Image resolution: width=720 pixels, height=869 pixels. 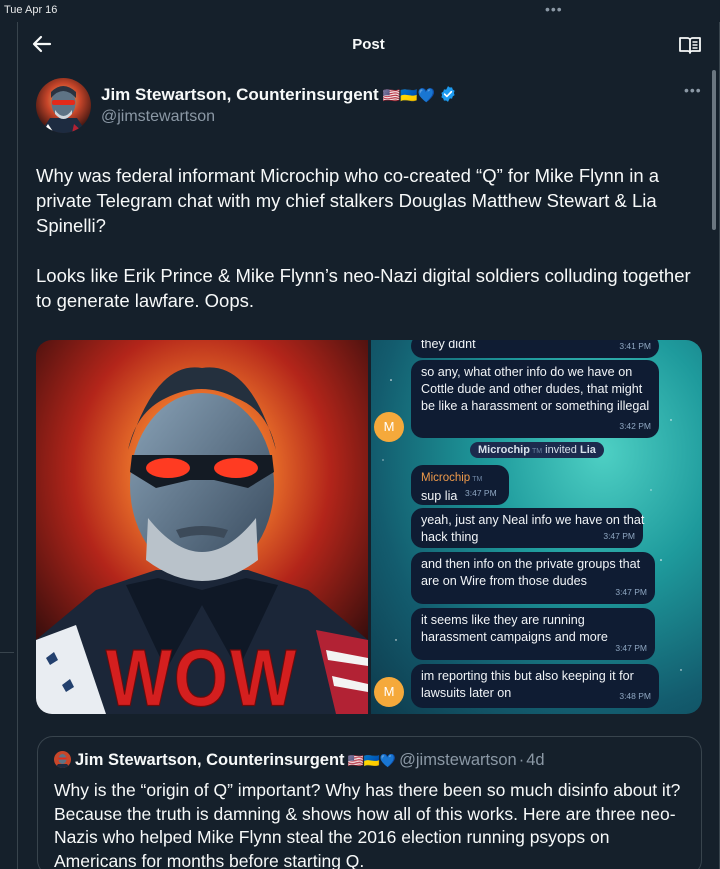 What do you see at coordinates (714, 150) in the screenshot?
I see `scrollbar` at bounding box center [714, 150].